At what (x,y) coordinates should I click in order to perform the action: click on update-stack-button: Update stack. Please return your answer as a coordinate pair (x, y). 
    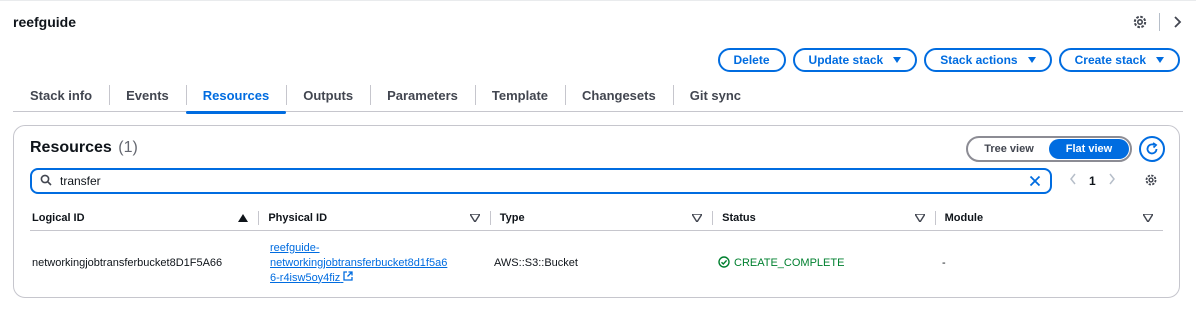
    Looking at the image, I should click on (855, 60).